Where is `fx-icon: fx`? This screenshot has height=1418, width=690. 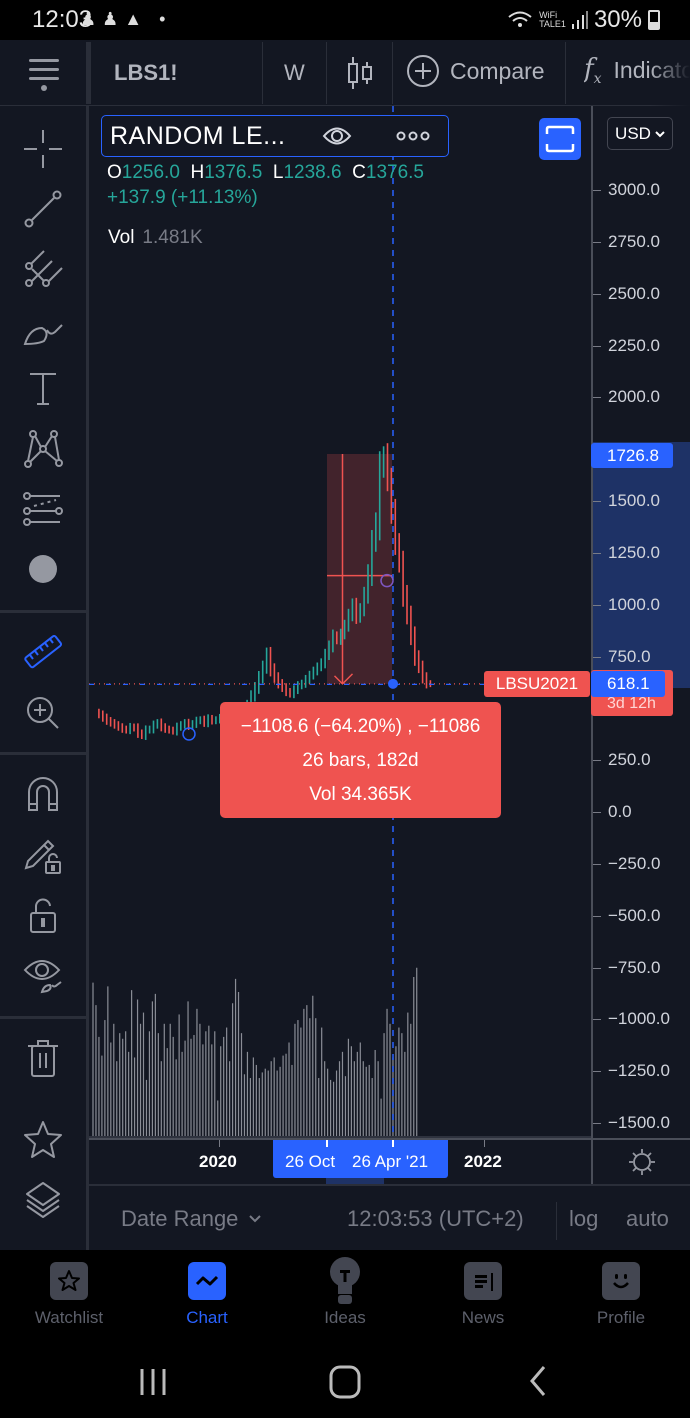 fx-icon: fx is located at coordinates (593, 71).